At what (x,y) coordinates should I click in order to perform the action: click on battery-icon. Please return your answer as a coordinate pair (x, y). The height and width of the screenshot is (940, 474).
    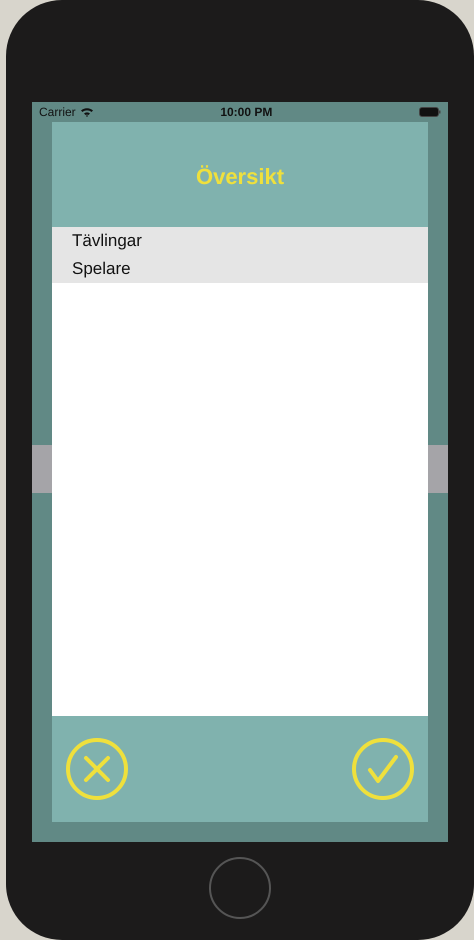
    Looking at the image, I should click on (430, 112).